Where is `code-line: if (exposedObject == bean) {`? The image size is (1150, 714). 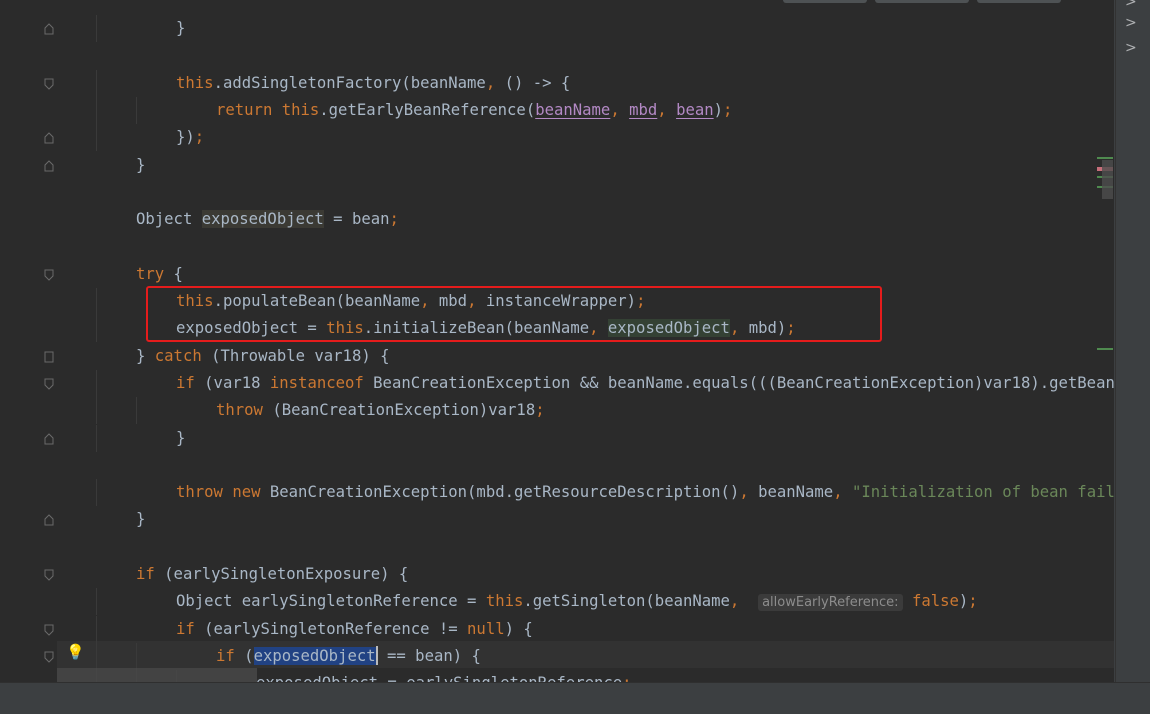 code-line: if (exposedObject == bean) { is located at coordinates (557, 656).